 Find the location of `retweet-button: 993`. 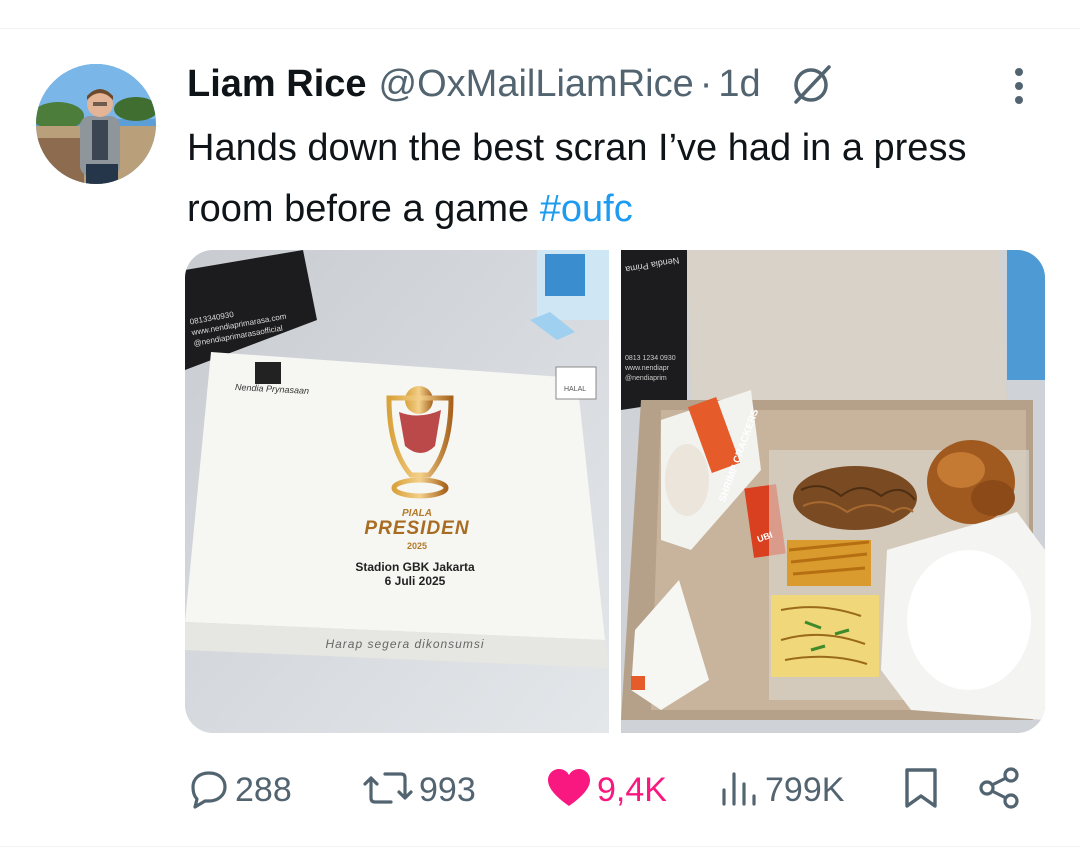

retweet-button: 993 is located at coordinates (418, 790).